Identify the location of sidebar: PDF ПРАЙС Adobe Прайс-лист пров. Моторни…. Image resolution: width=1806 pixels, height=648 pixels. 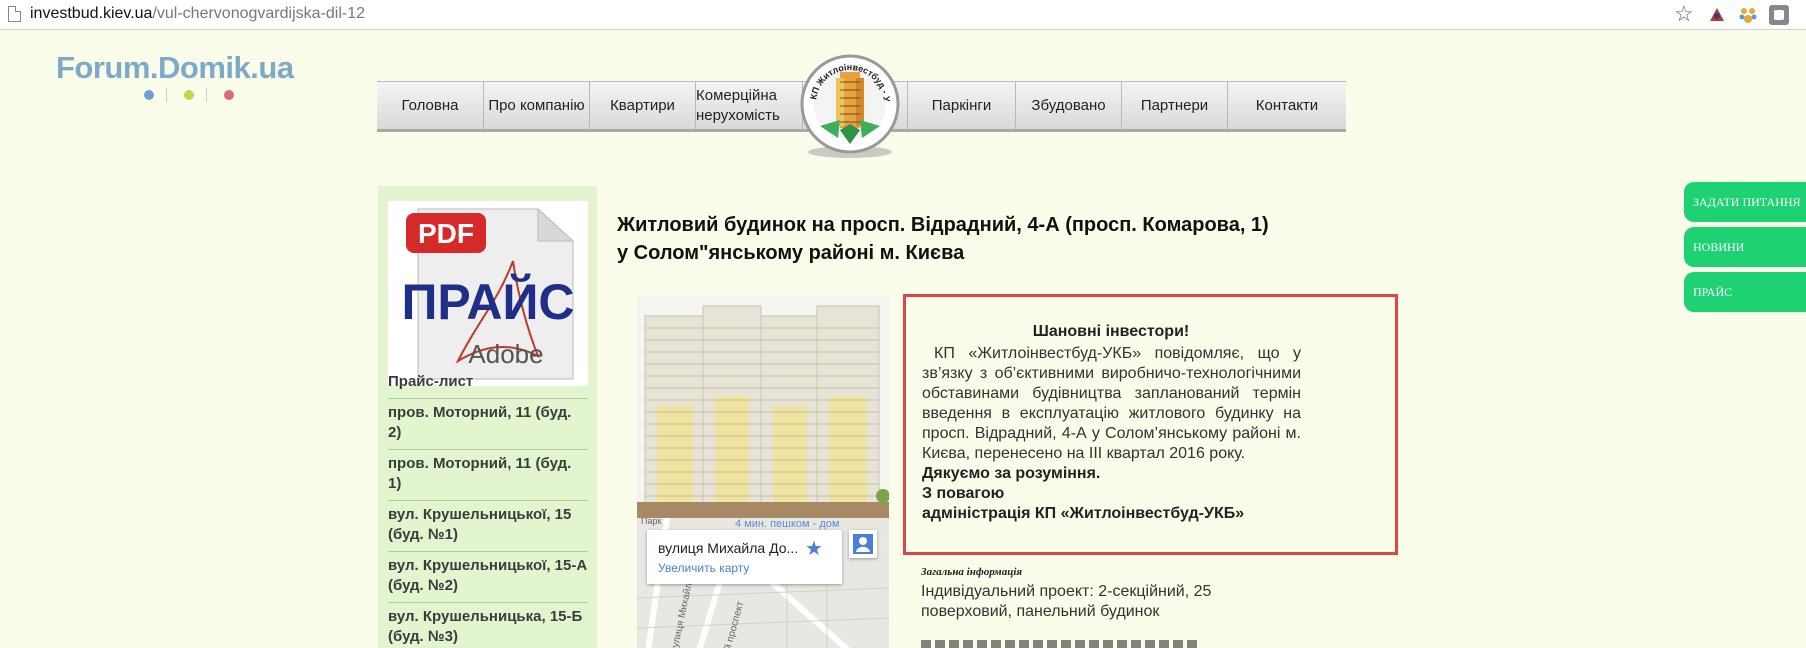
(487, 417).